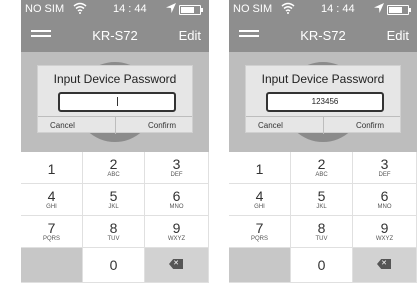 This screenshot has height=283, width=419. I want to click on password-input, so click(117, 102).